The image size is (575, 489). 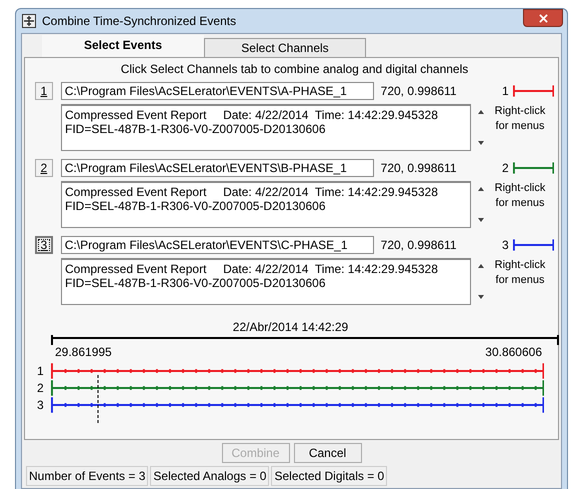 What do you see at coordinates (504, 245) in the screenshot?
I see `channel-number: 3` at bounding box center [504, 245].